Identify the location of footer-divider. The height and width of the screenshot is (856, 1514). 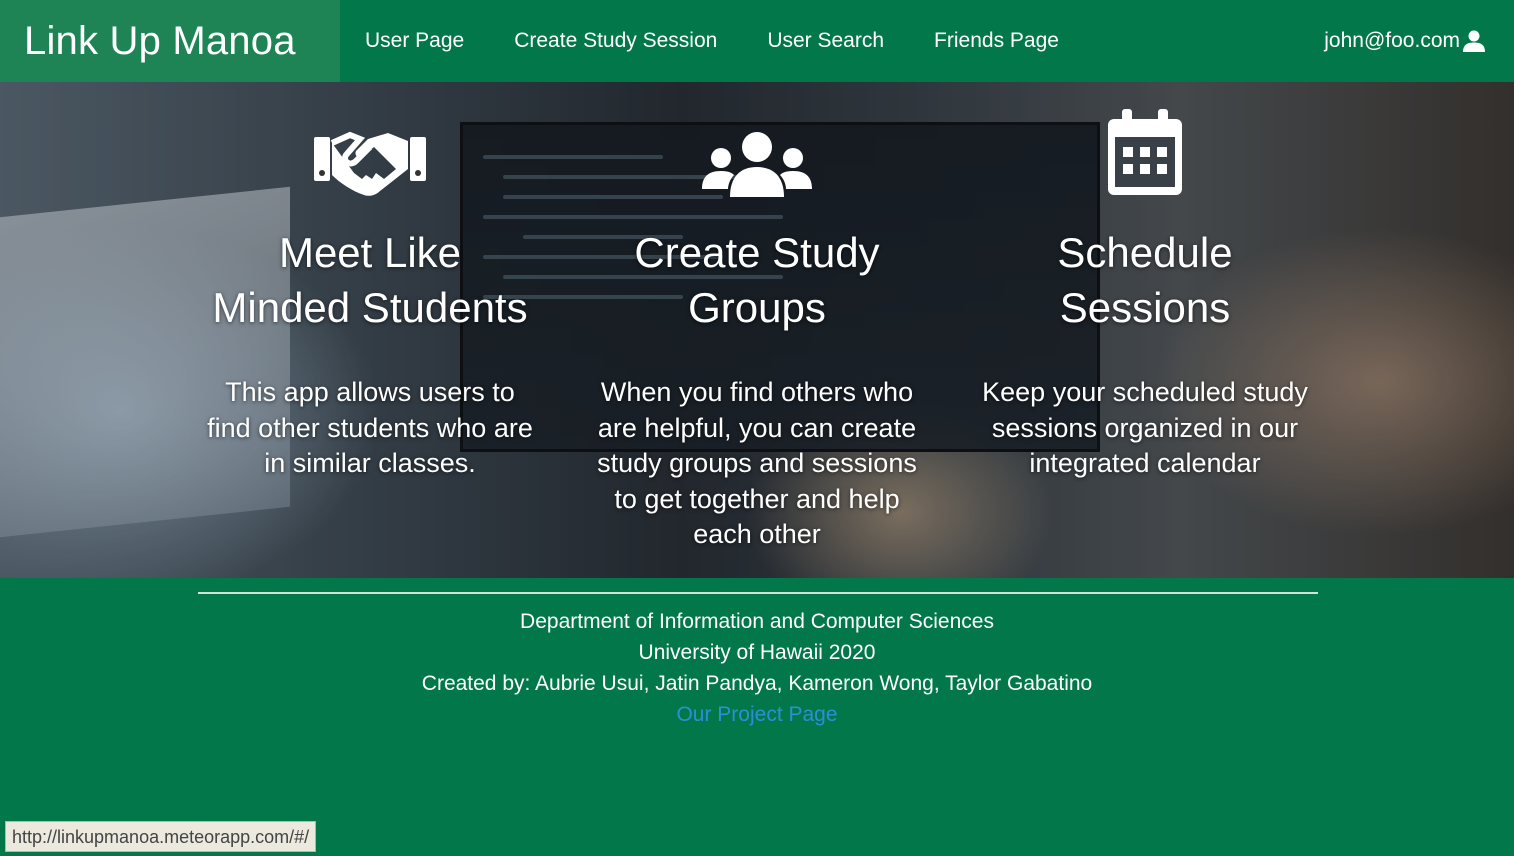
(758, 593).